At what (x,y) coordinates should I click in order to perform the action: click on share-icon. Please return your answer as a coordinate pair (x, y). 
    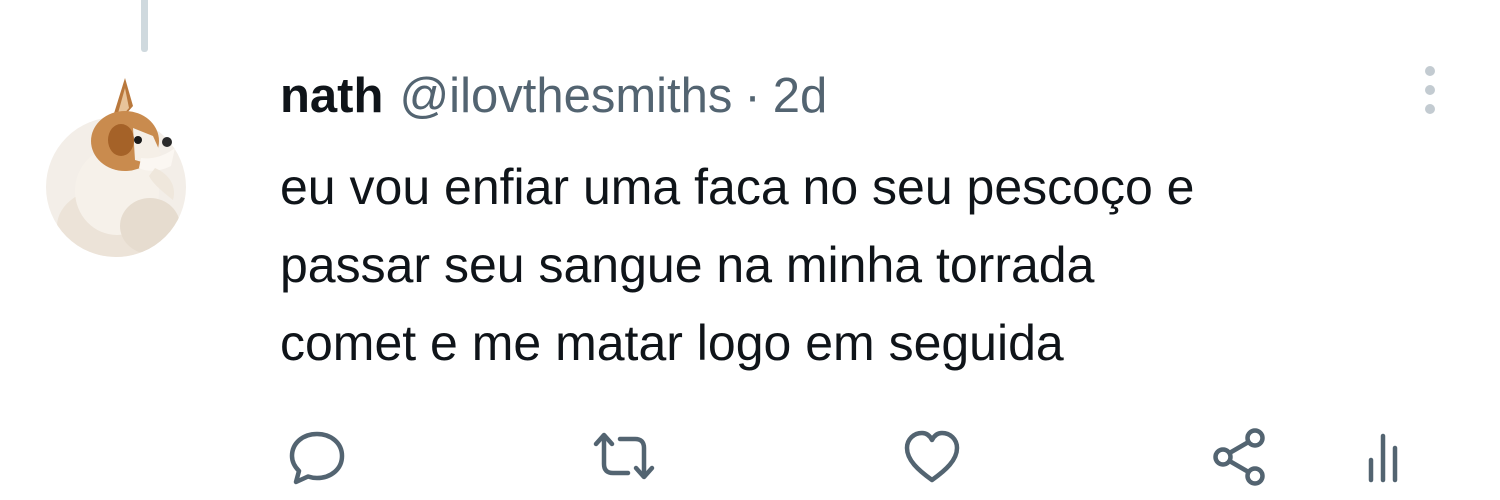
    Looking at the image, I should click on (1239, 457).